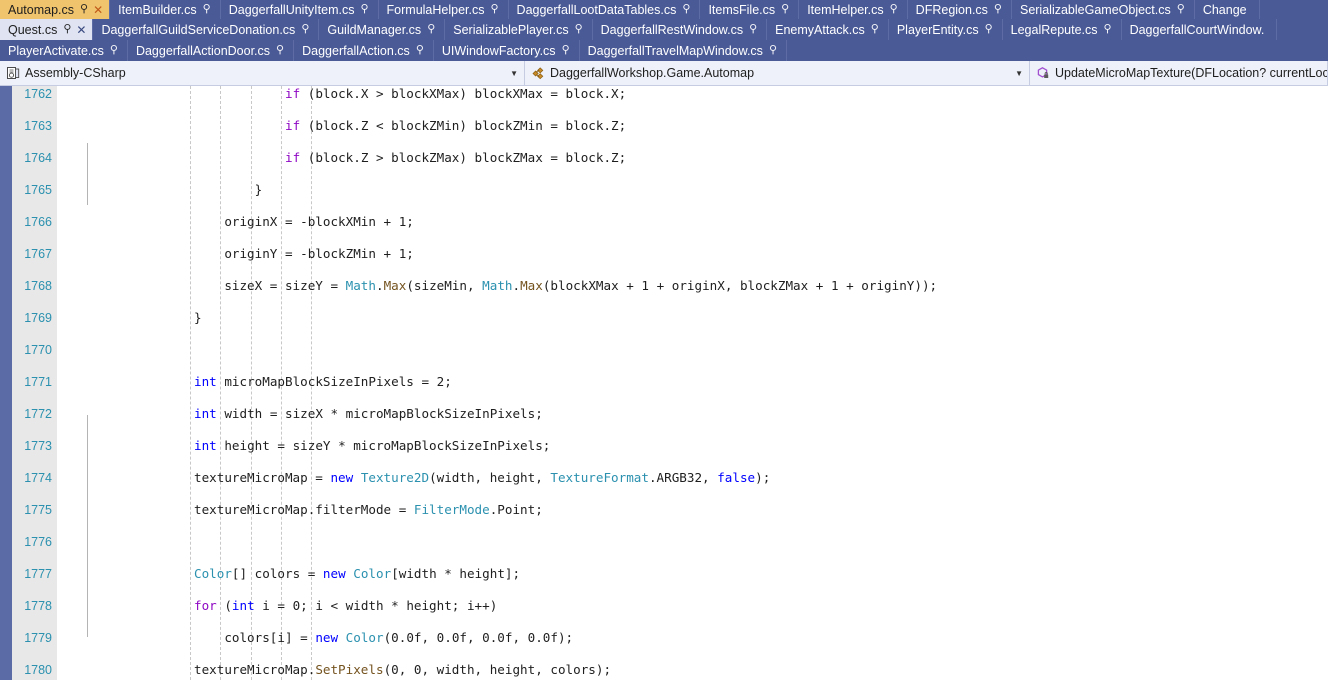 The height and width of the screenshot is (680, 1328). What do you see at coordinates (777, 73) in the screenshot?
I see `type-dropdown: DaggerfallWorkshop.Game.Automap ▼` at bounding box center [777, 73].